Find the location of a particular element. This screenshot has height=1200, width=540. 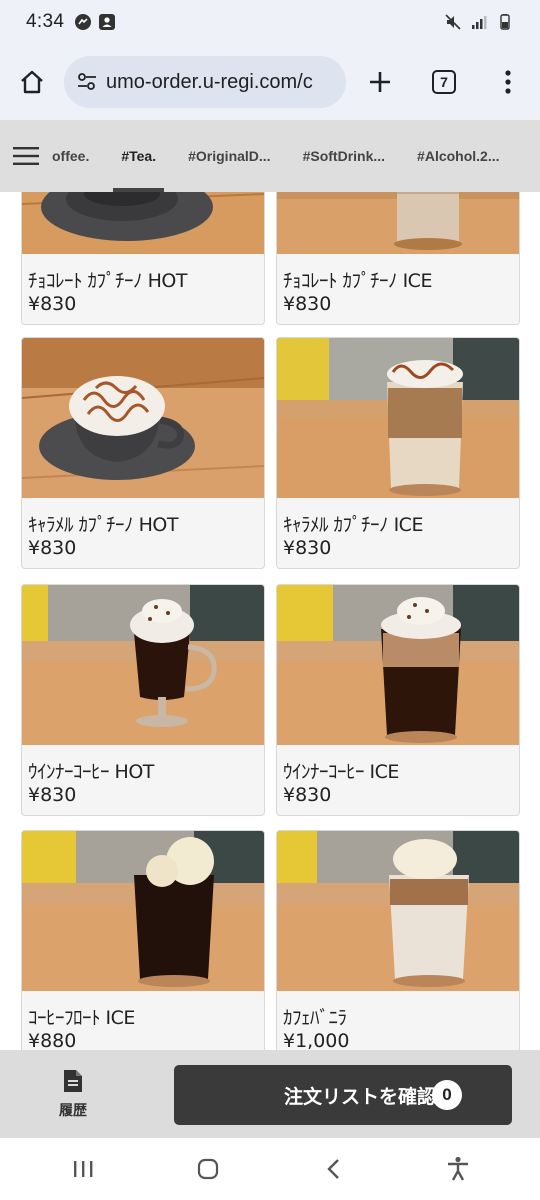

browser-menu-button is located at coordinates (508, 82).